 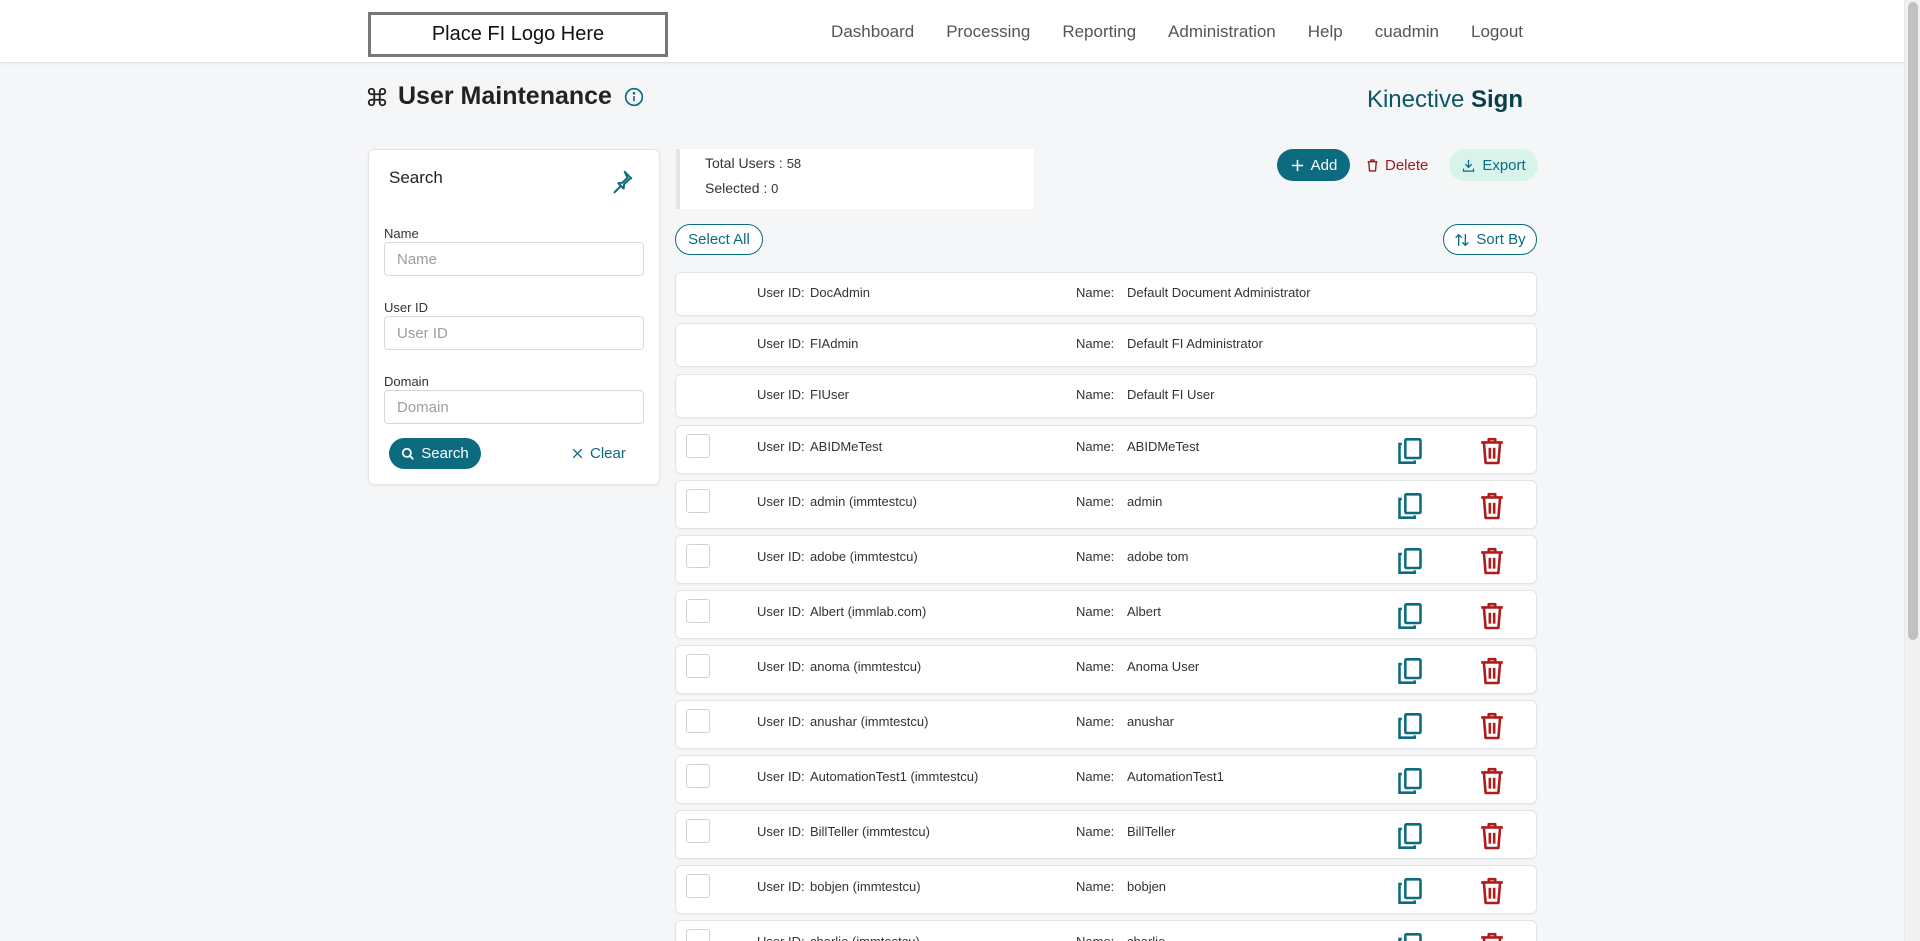 I want to click on system-user-row: User ID: FIUser Name: Default FI User, so click(x=1106, y=396).